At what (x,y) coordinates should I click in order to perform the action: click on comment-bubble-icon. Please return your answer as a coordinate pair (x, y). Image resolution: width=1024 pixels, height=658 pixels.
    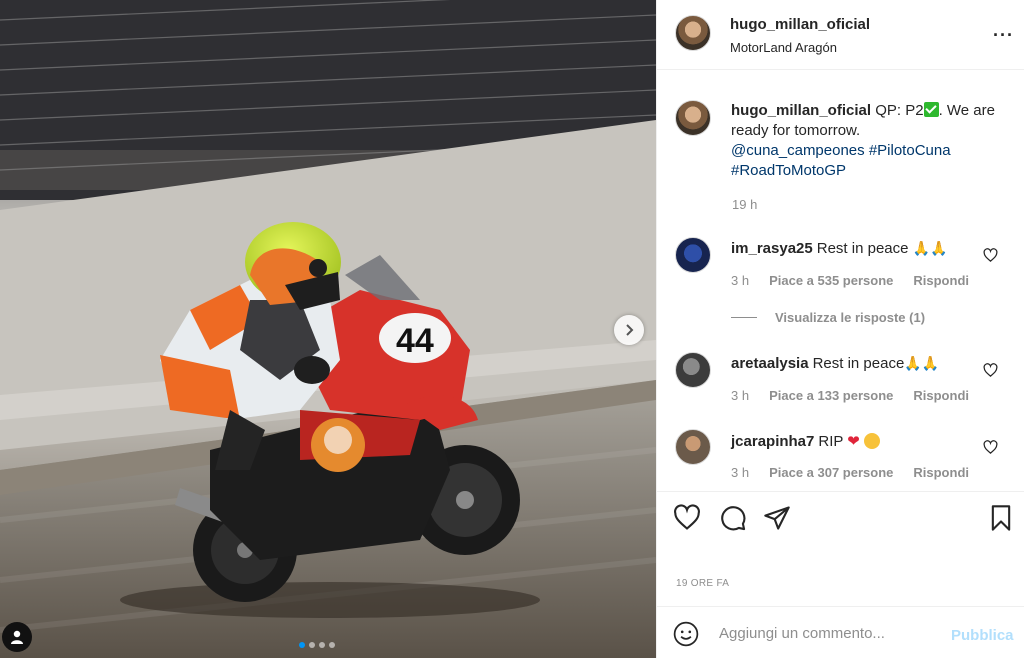
    Looking at the image, I should click on (733, 518).